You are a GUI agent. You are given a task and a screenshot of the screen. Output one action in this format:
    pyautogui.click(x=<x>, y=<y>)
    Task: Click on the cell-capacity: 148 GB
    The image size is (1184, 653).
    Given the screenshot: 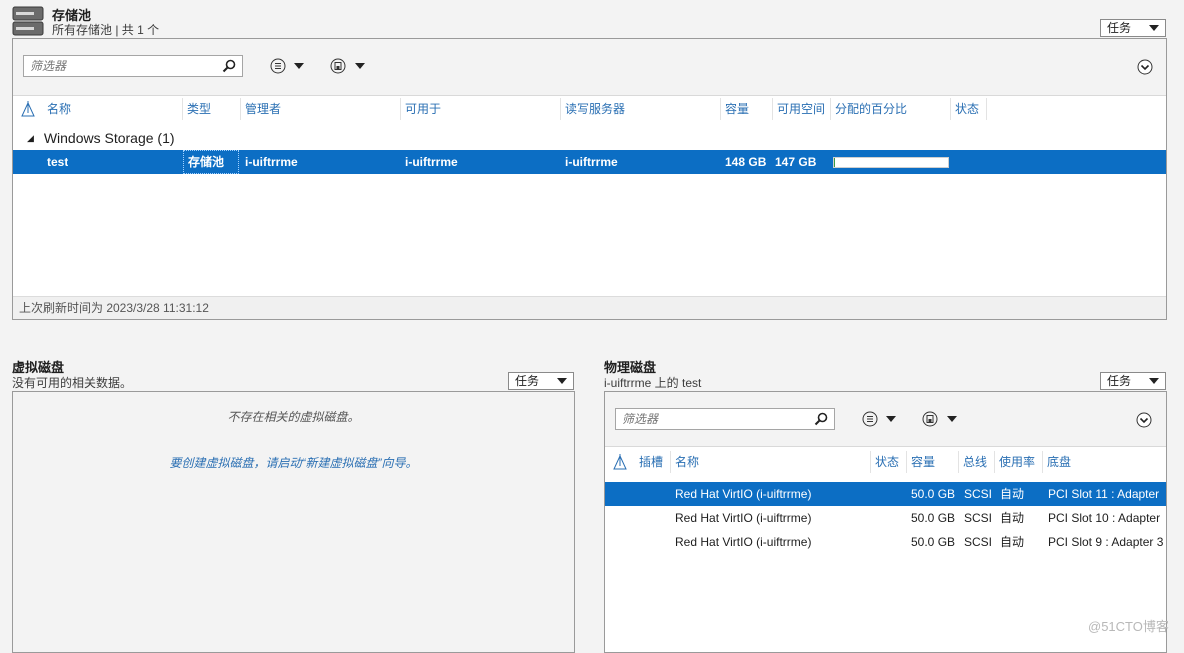 What is the action you would take?
    pyautogui.click(x=746, y=162)
    